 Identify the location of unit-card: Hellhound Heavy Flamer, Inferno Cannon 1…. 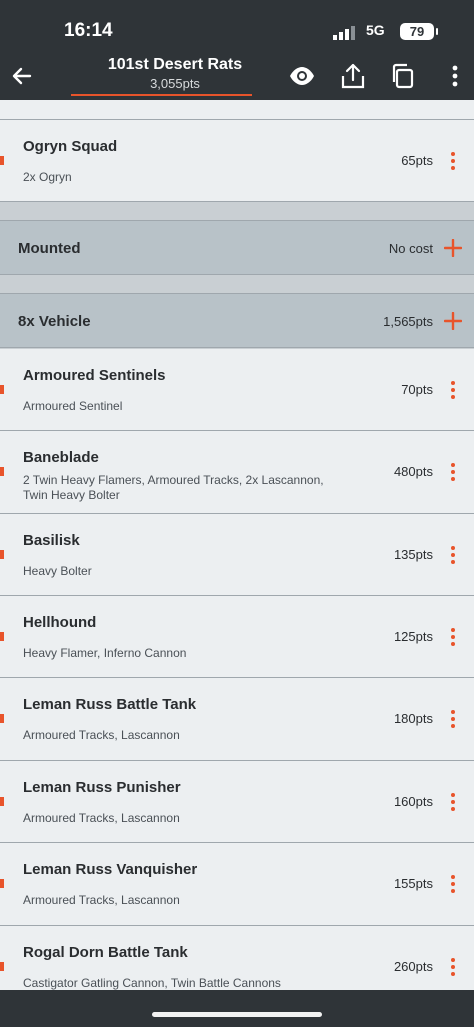
(237, 637).